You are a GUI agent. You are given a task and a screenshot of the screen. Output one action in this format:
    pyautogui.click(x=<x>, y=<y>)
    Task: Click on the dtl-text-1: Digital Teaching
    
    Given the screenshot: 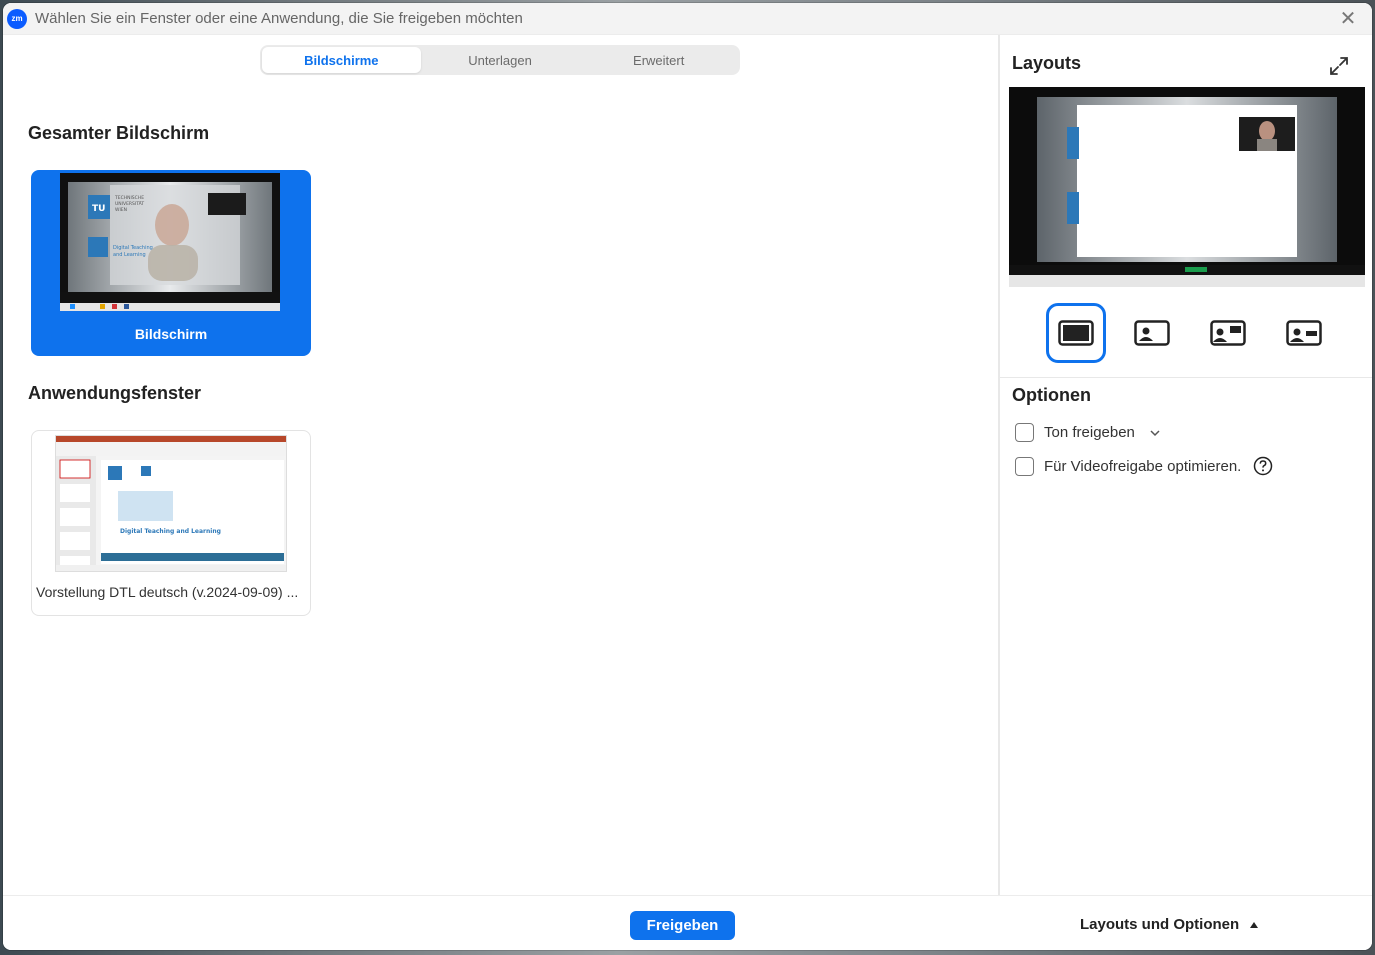 What is the action you would take?
    pyautogui.click(x=133, y=248)
    